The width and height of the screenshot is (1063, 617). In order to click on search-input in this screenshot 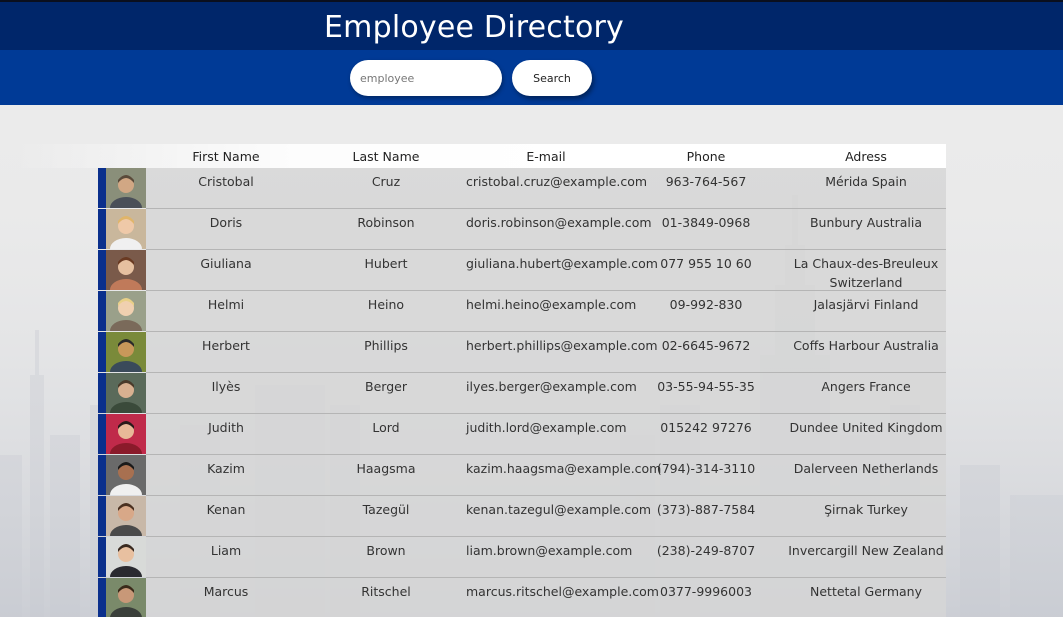, I will do `click(426, 78)`.